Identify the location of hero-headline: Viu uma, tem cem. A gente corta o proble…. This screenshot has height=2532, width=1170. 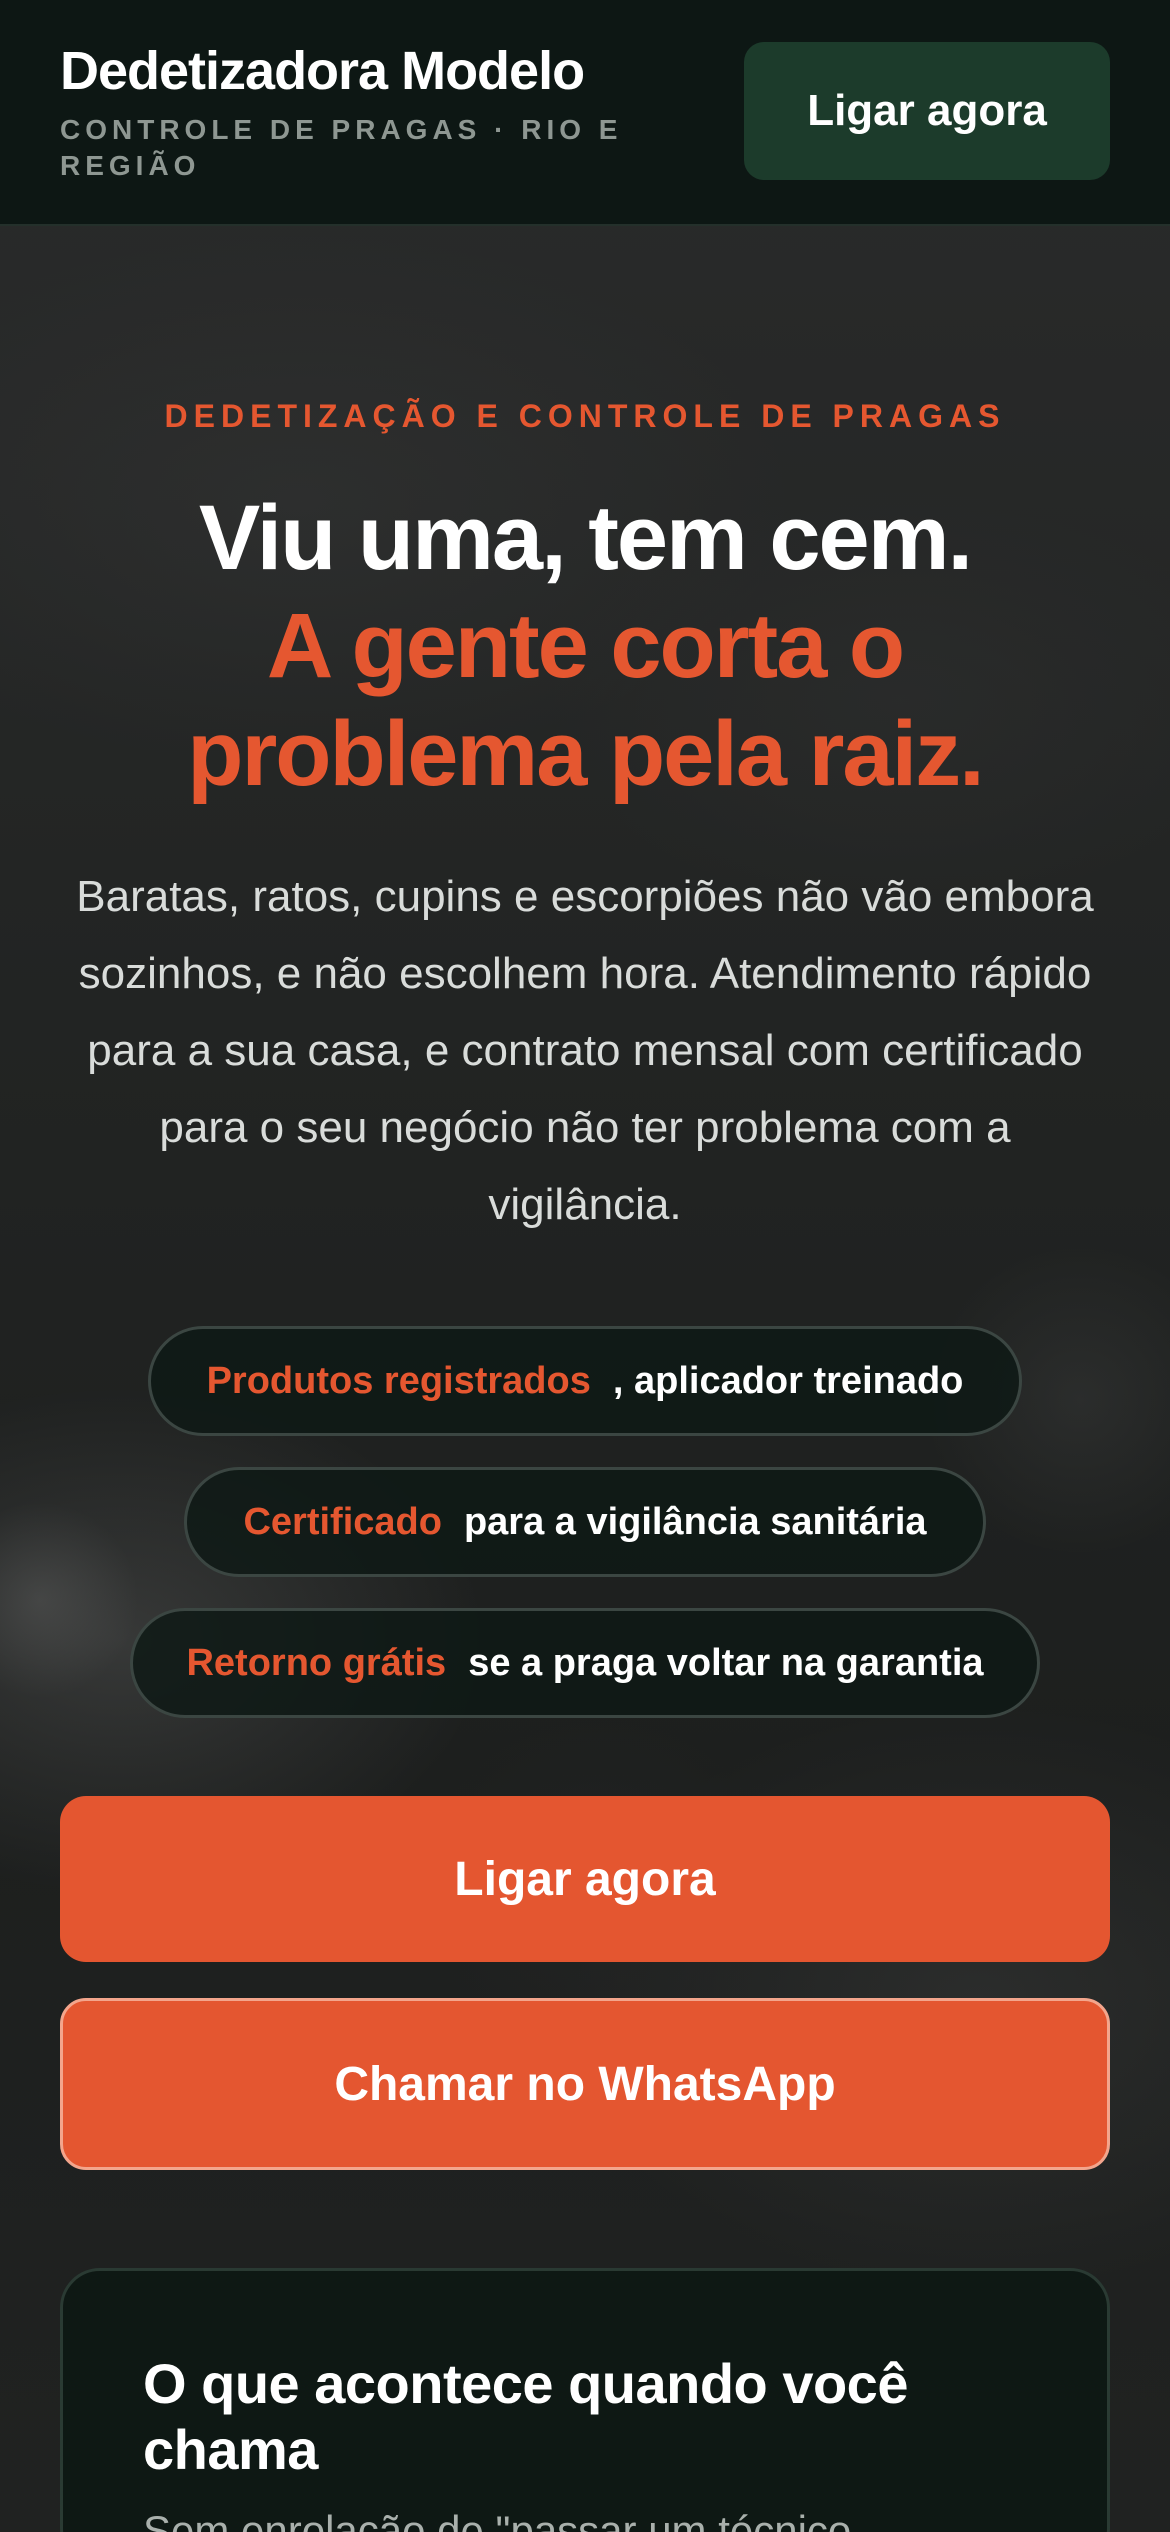
(585, 646).